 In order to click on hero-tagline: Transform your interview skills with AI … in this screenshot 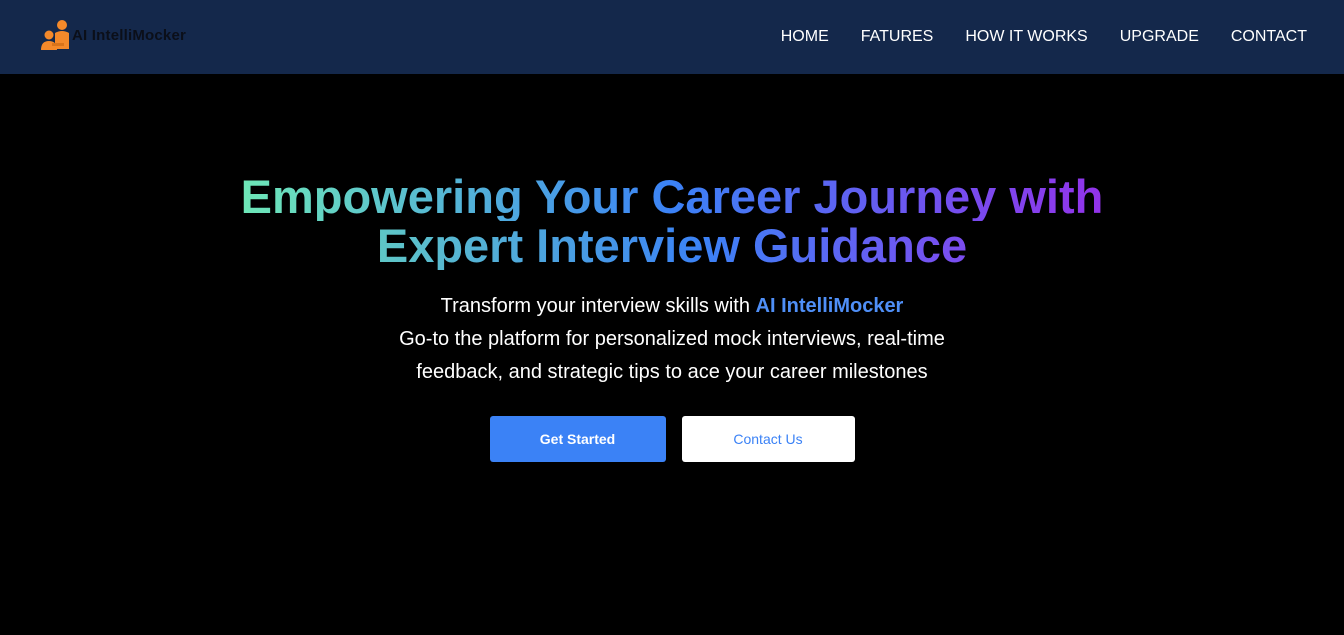, I will do `click(672, 306)`.